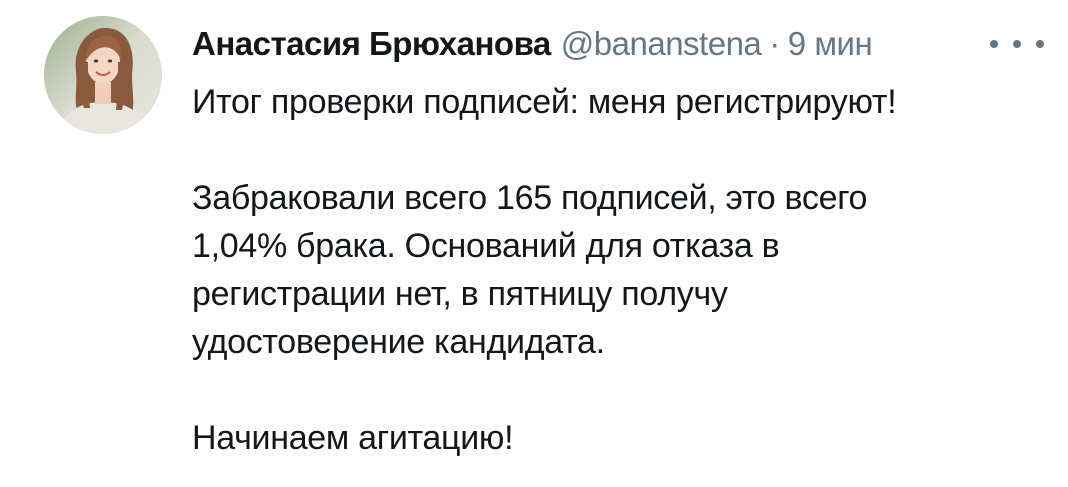 This screenshot has height=487, width=1068. I want to click on tweet-line: регистрации нет, в пятницу получу, so click(460, 294).